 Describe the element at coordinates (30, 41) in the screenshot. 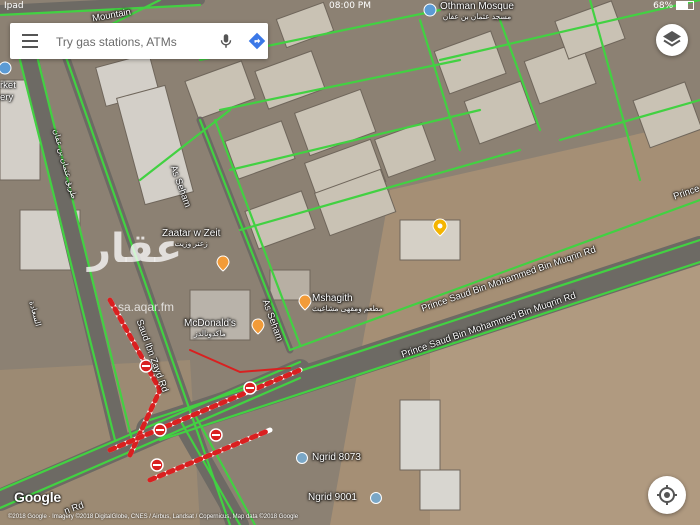

I see `hamburger-menu-icon` at that location.